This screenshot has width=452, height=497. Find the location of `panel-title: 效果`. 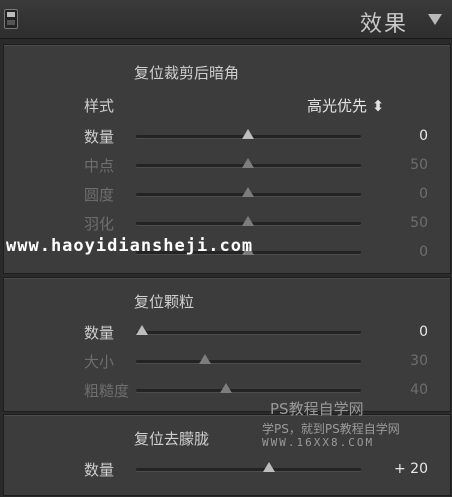

panel-title: 效果 is located at coordinates (383, 24).